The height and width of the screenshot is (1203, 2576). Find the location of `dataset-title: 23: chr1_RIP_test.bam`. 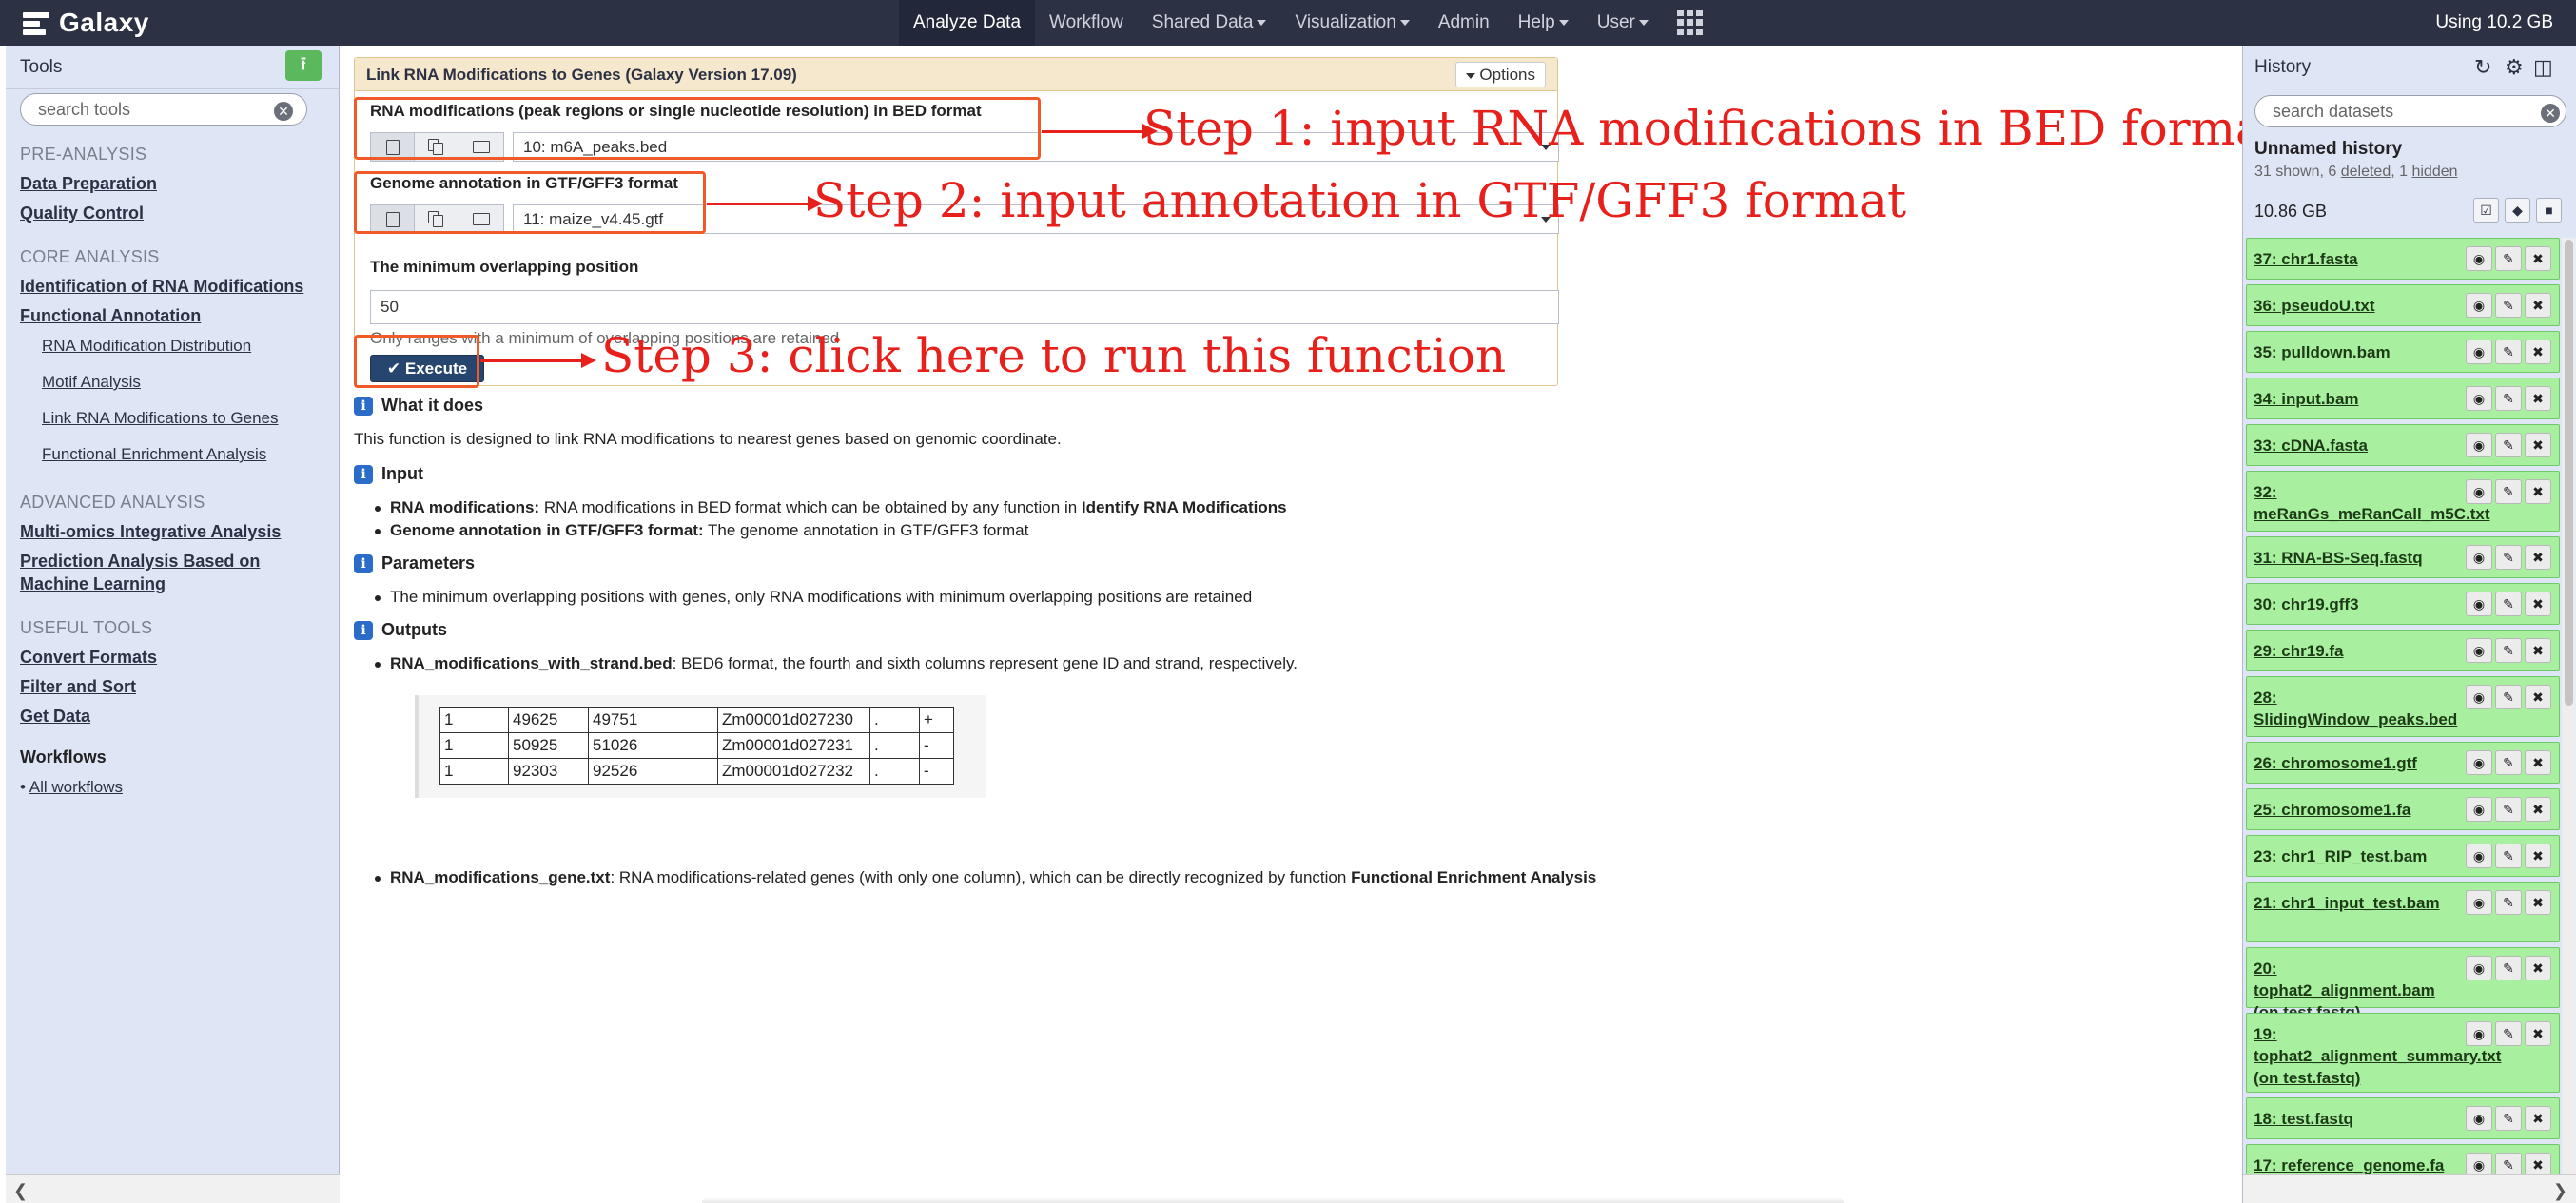

dataset-title: 23: chr1_RIP_test.bam is located at coordinates (2355, 856).